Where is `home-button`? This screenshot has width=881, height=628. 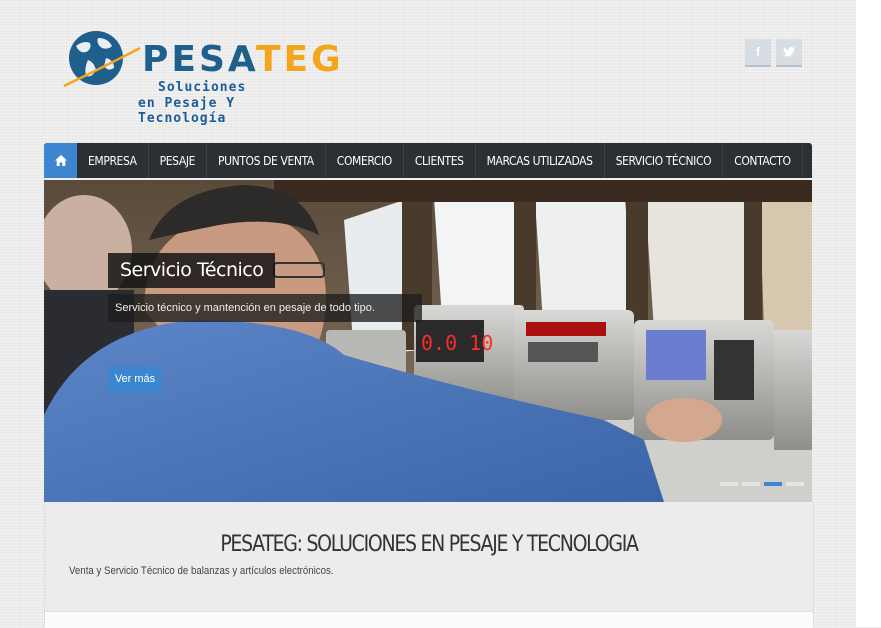 home-button is located at coordinates (60, 160).